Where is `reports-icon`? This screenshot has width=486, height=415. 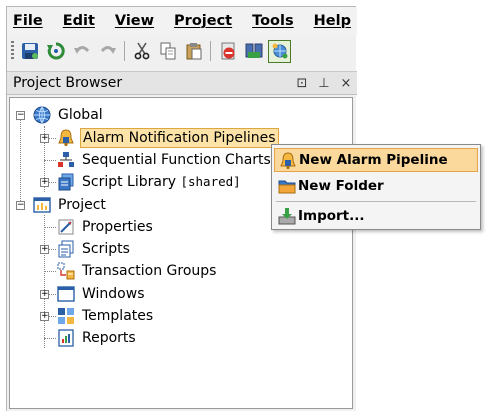 reports-icon is located at coordinates (66, 338).